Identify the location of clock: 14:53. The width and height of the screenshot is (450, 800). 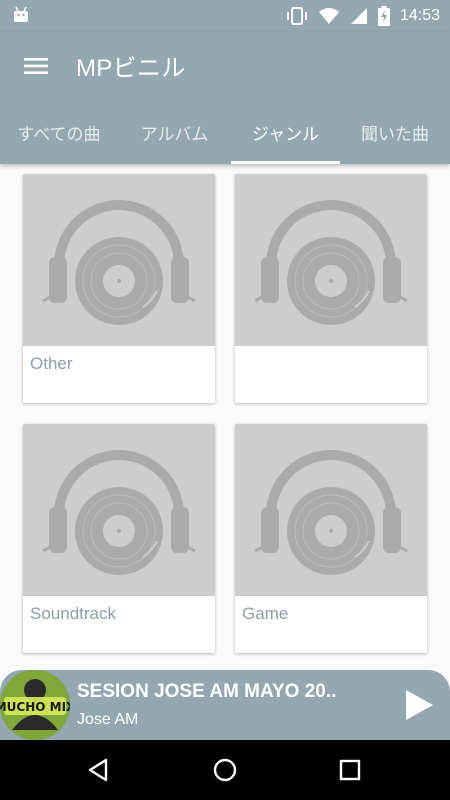
(419, 15).